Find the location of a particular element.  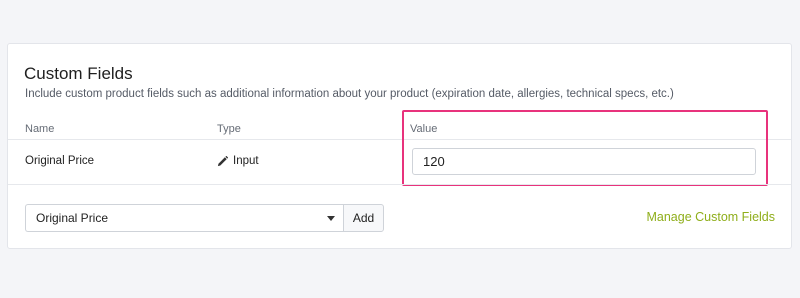

section-title: Custom Fields is located at coordinates (78, 73).